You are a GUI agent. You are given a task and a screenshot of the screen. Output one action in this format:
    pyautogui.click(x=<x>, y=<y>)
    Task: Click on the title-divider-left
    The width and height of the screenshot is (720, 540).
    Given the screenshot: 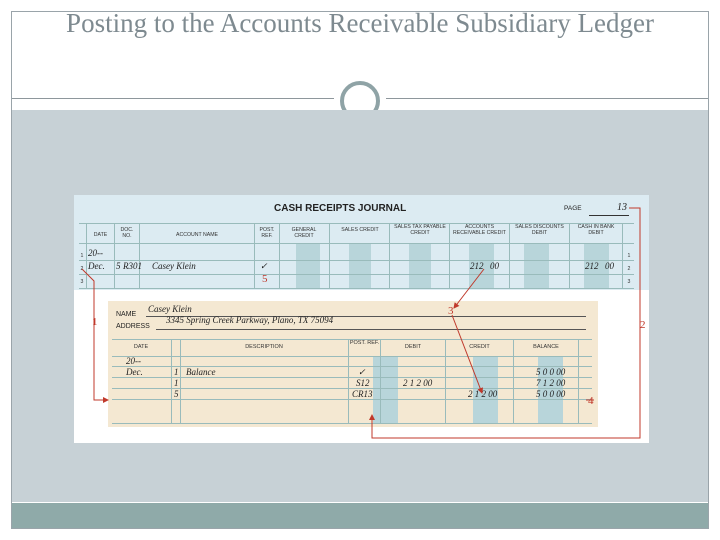 What is the action you would take?
    pyautogui.click(x=173, y=98)
    